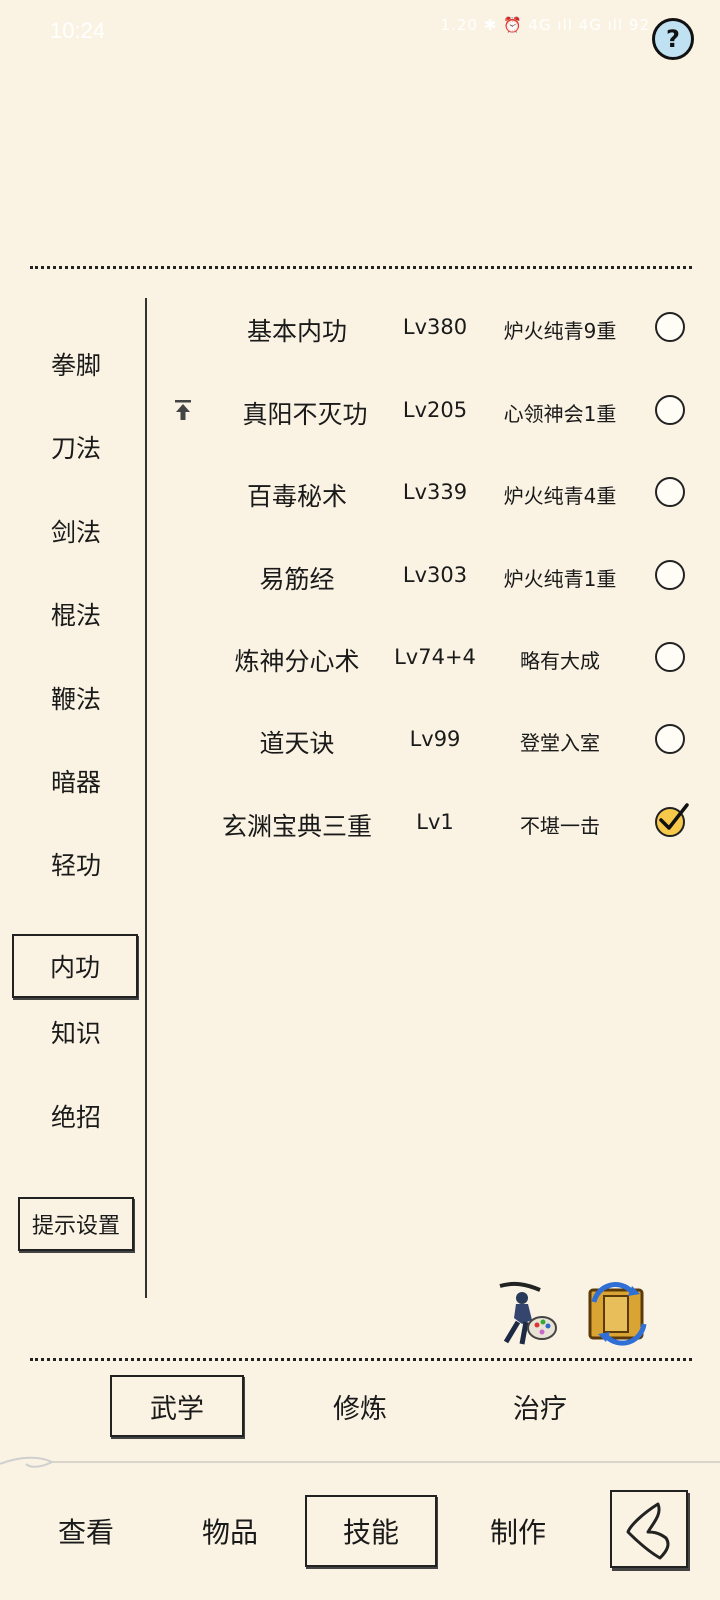  What do you see at coordinates (560, 579) in the screenshot?
I see `skill-realm: 炉火纯青1重` at bounding box center [560, 579].